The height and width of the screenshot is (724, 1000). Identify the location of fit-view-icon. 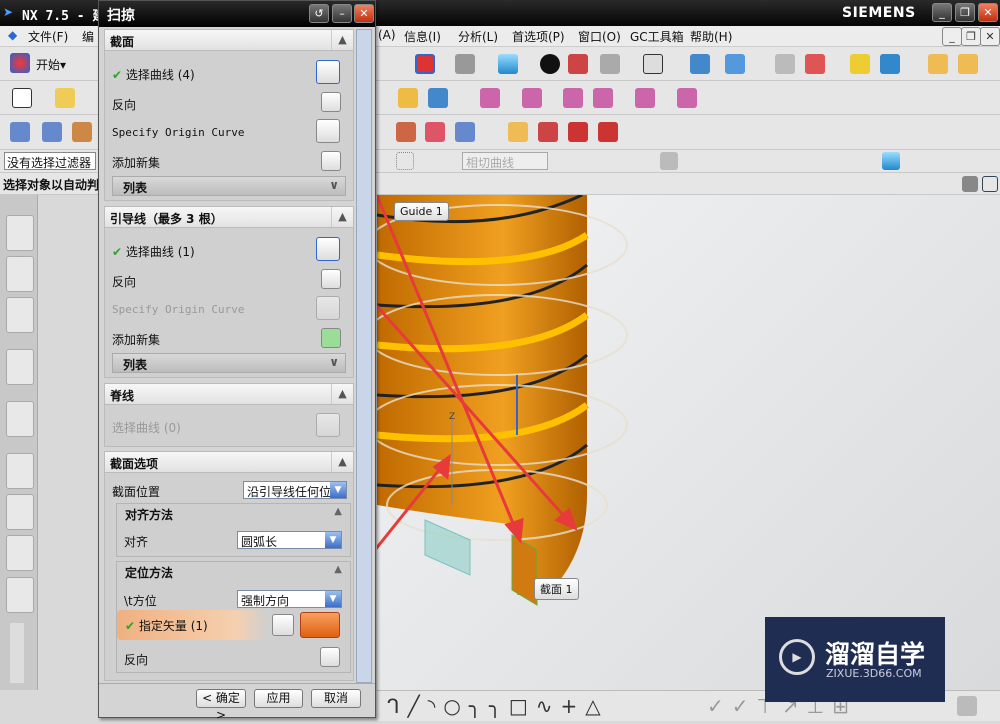
(425, 64).